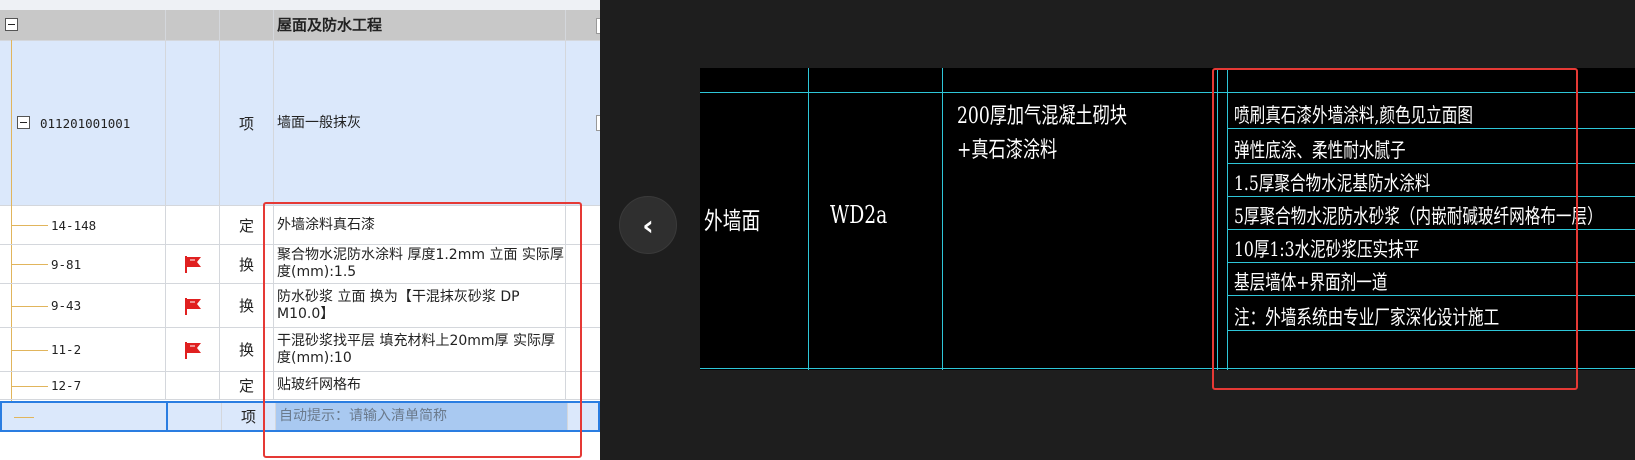 This screenshot has height=460, width=1635. I want to click on cad-code-label: WD2a, so click(859, 215).